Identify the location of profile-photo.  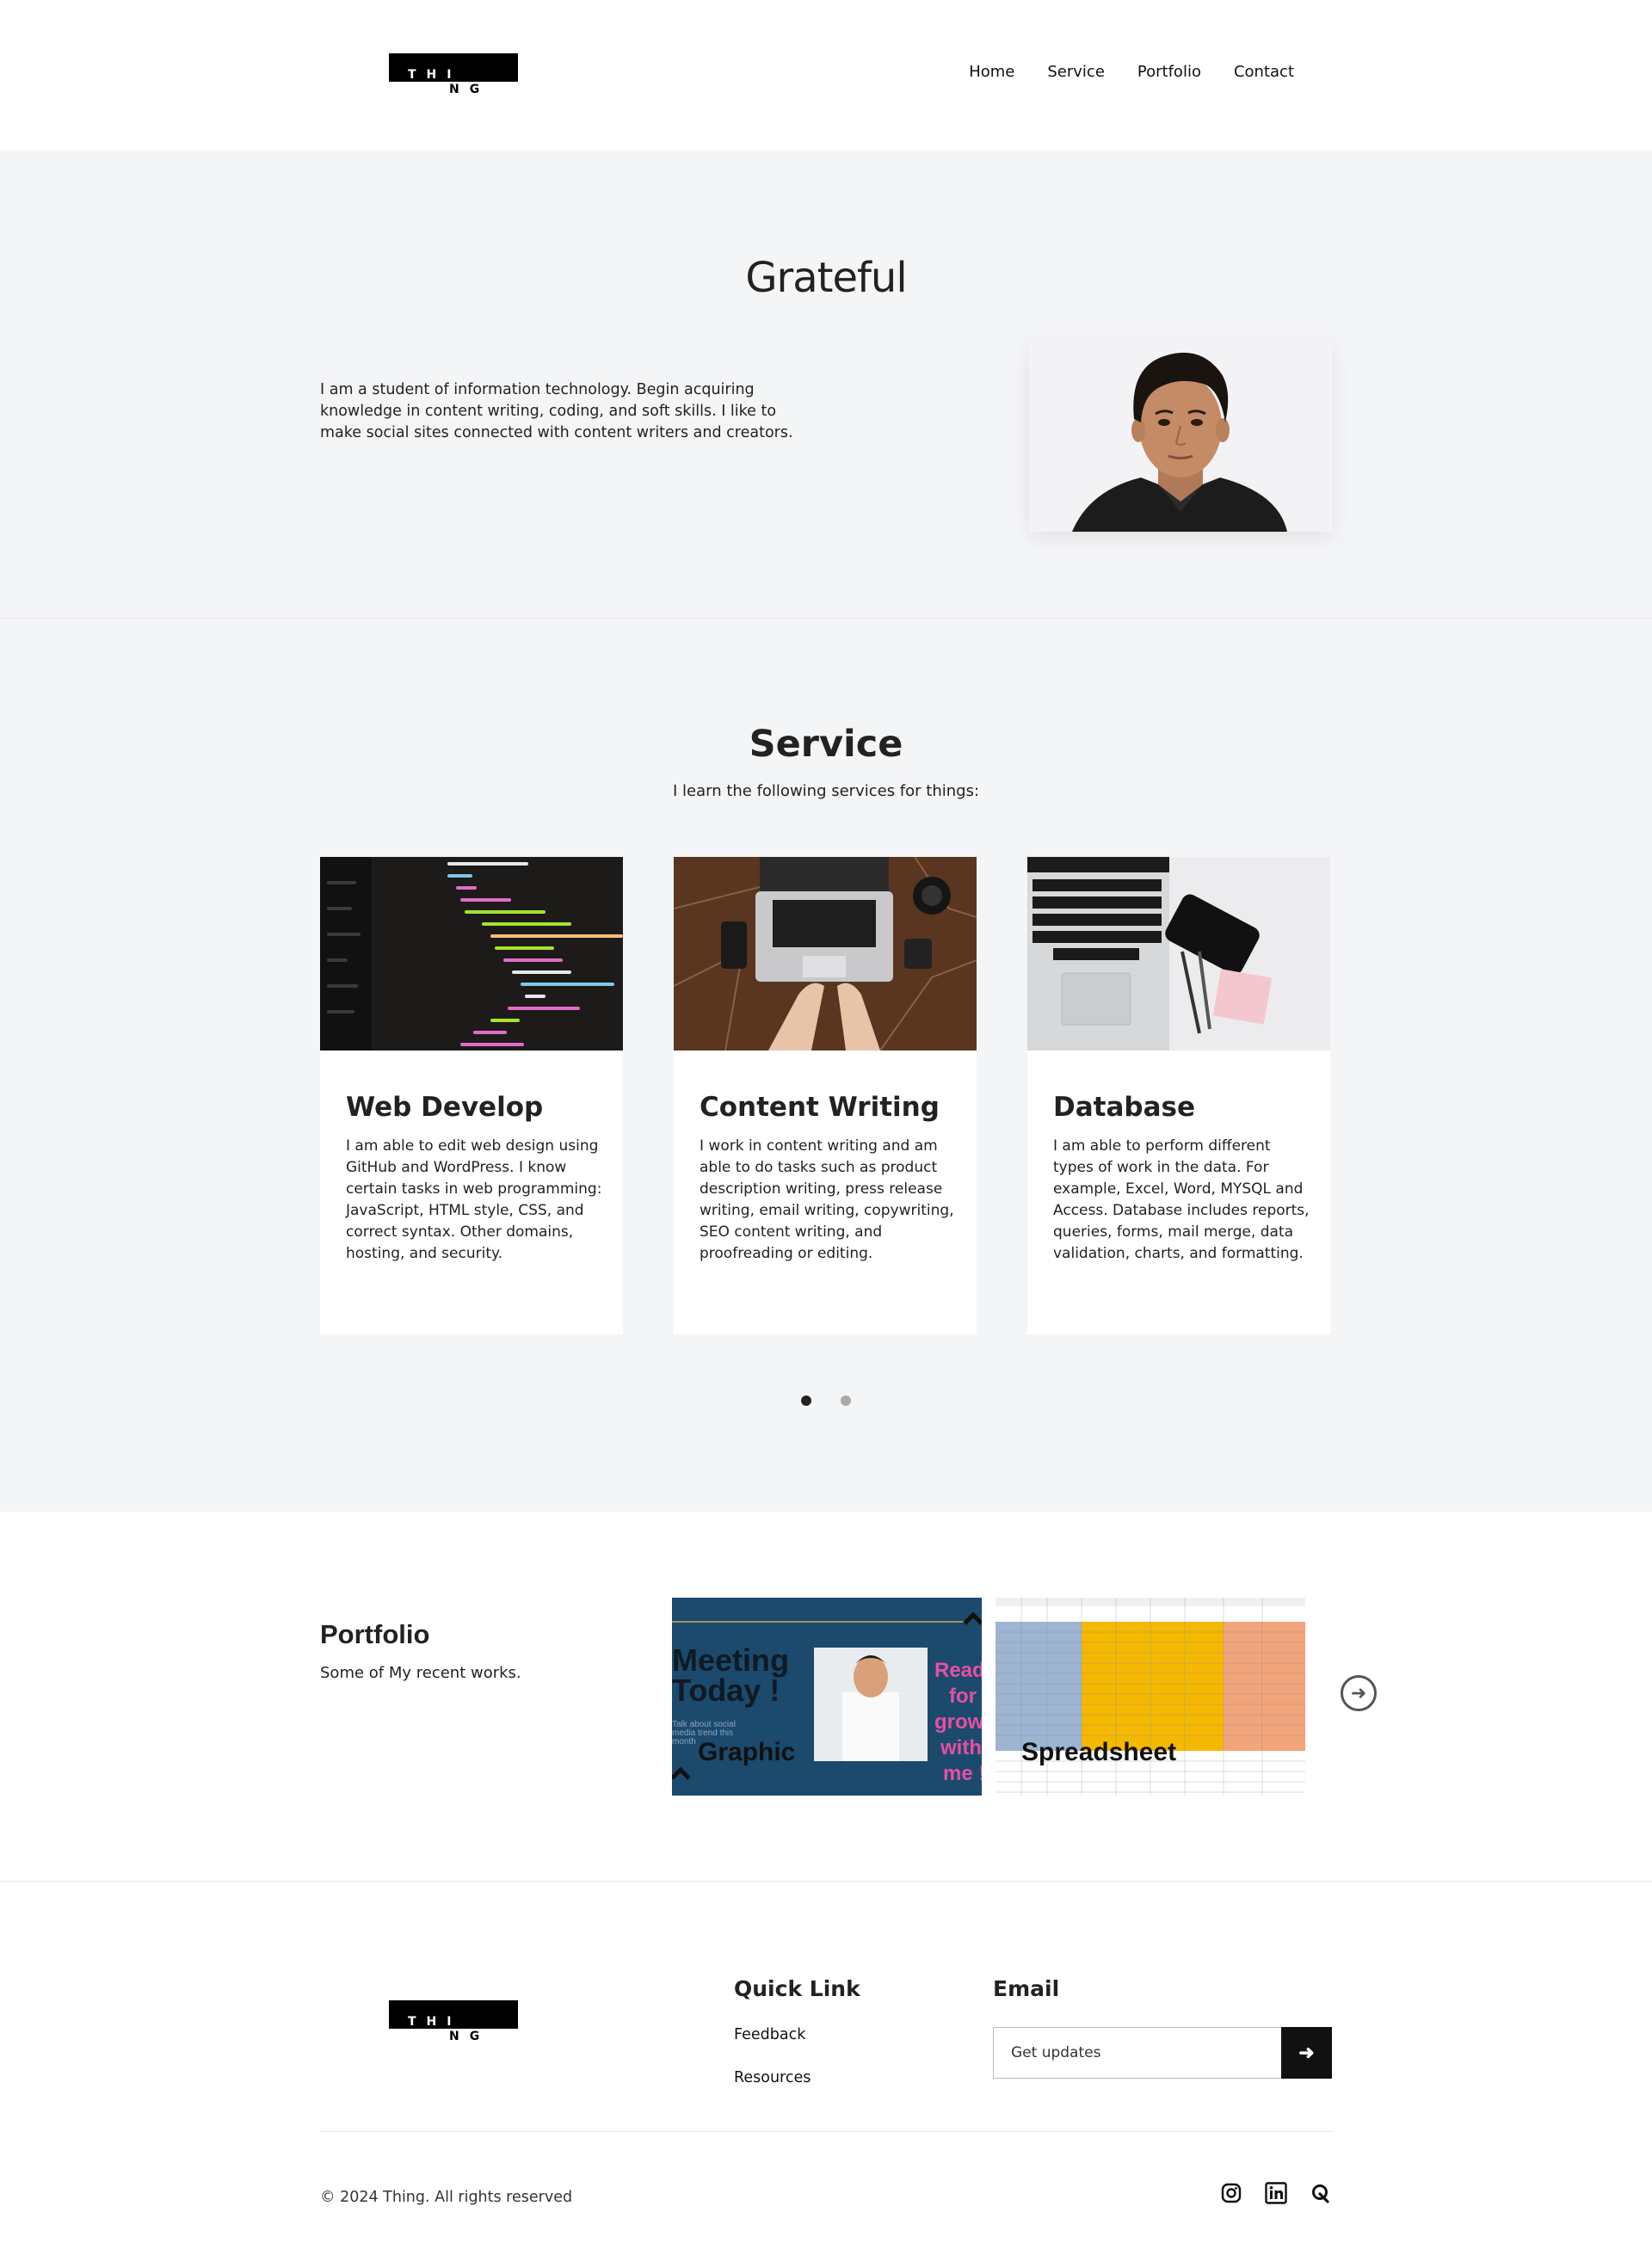
(1180, 436).